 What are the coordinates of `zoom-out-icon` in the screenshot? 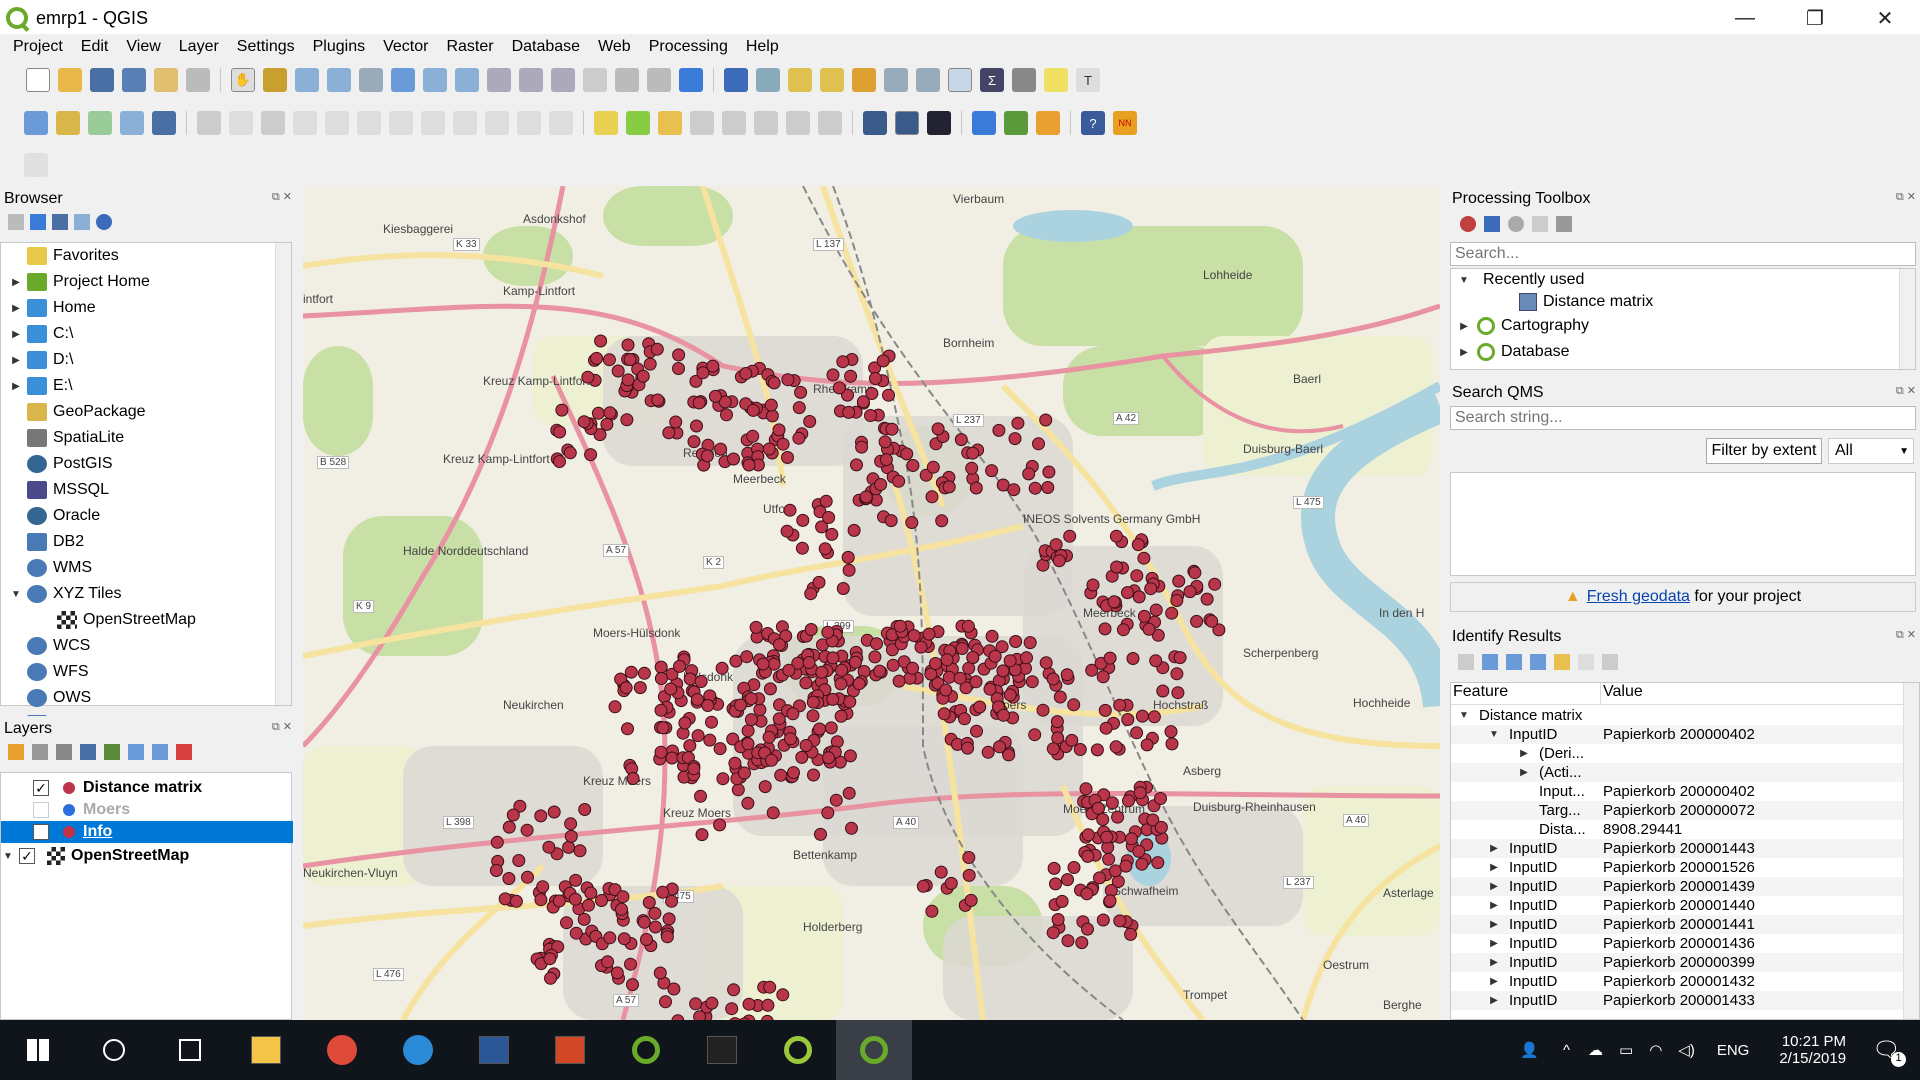 It's located at (339, 80).